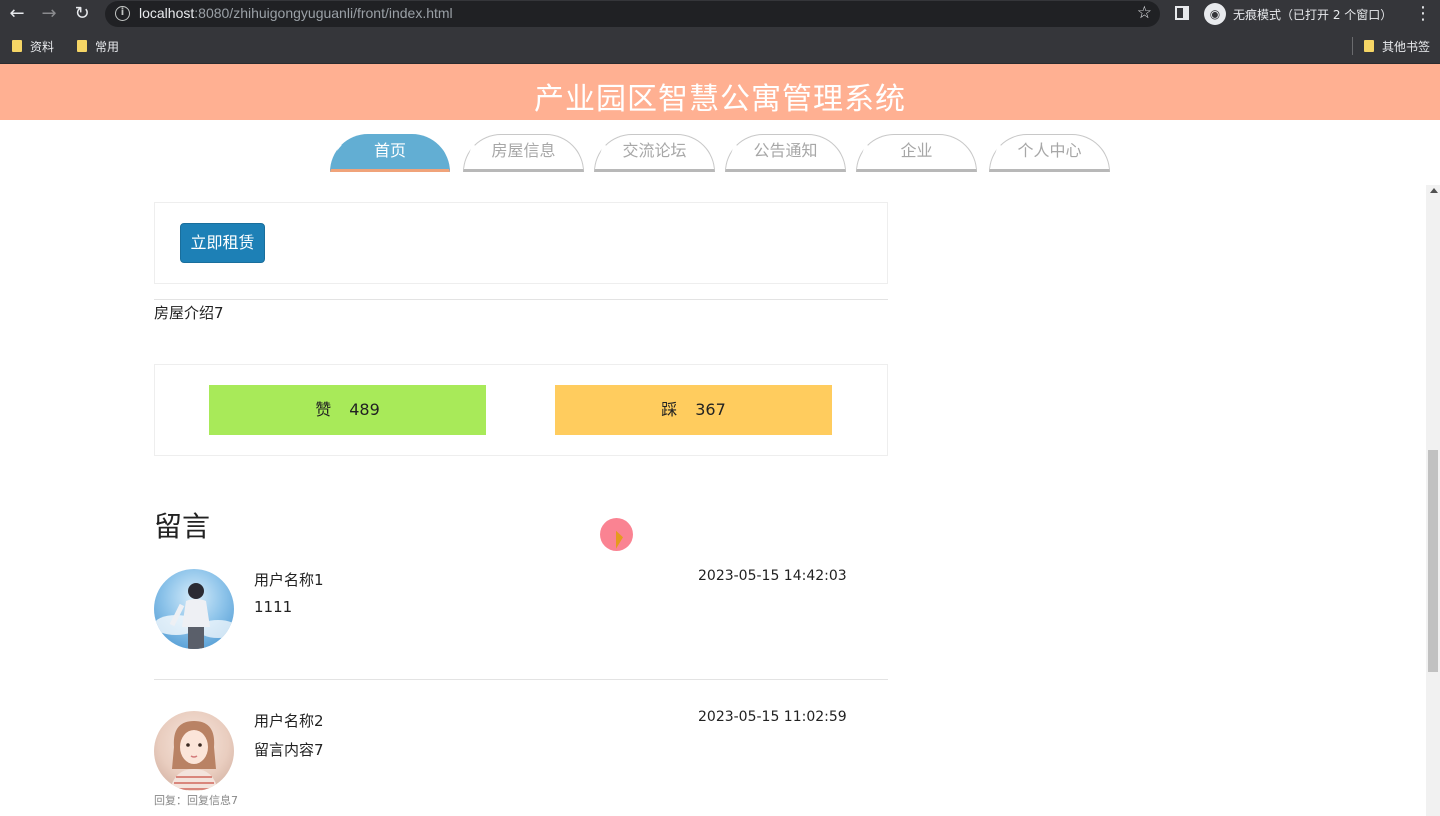 Image resolution: width=1440 pixels, height=816 pixels. Describe the element at coordinates (619, 541) in the screenshot. I see `mouse-cursor-icon` at that location.